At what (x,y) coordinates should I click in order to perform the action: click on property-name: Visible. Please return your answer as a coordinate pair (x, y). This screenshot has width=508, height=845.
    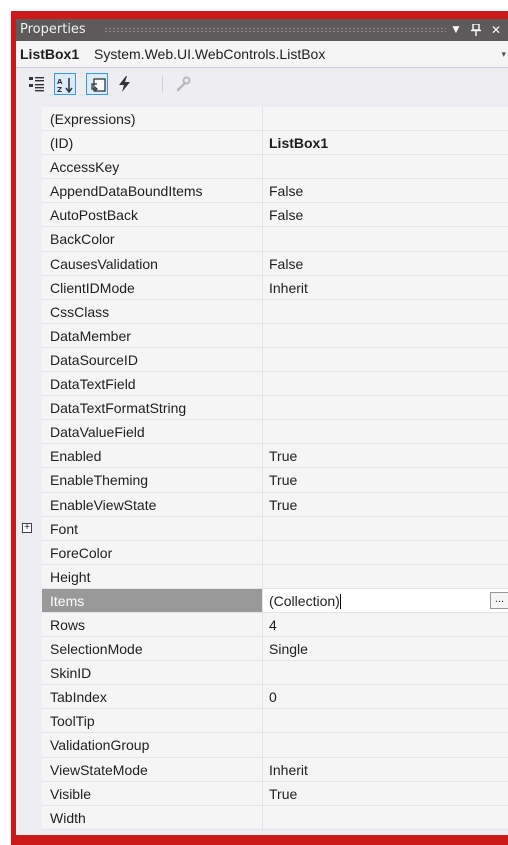
    Looking at the image, I should click on (152, 793).